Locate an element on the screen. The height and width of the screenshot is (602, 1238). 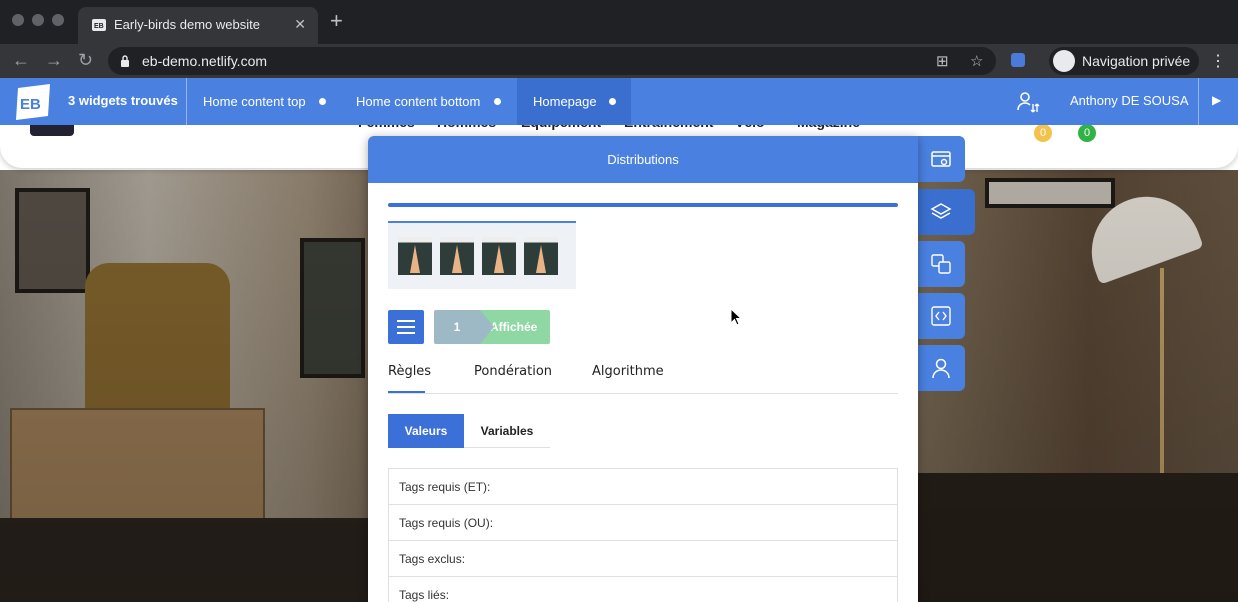
back-icon: ← is located at coordinates (21, 60).